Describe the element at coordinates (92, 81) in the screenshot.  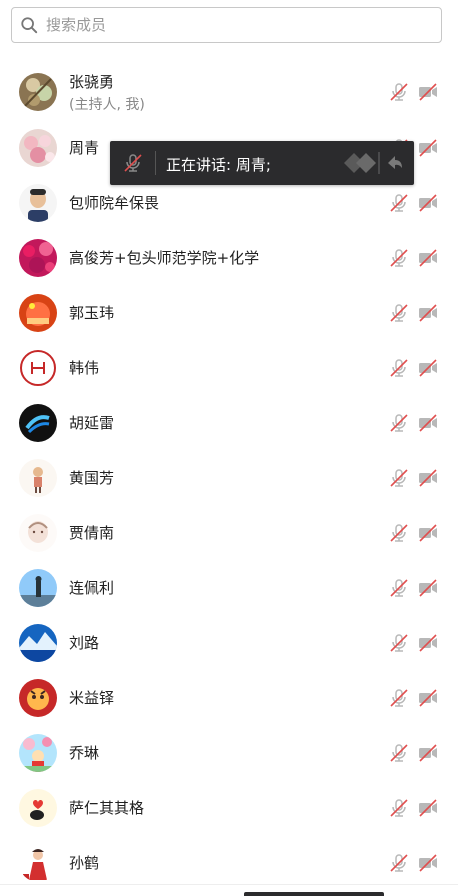
I see `member-name: 张骁勇` at that location.